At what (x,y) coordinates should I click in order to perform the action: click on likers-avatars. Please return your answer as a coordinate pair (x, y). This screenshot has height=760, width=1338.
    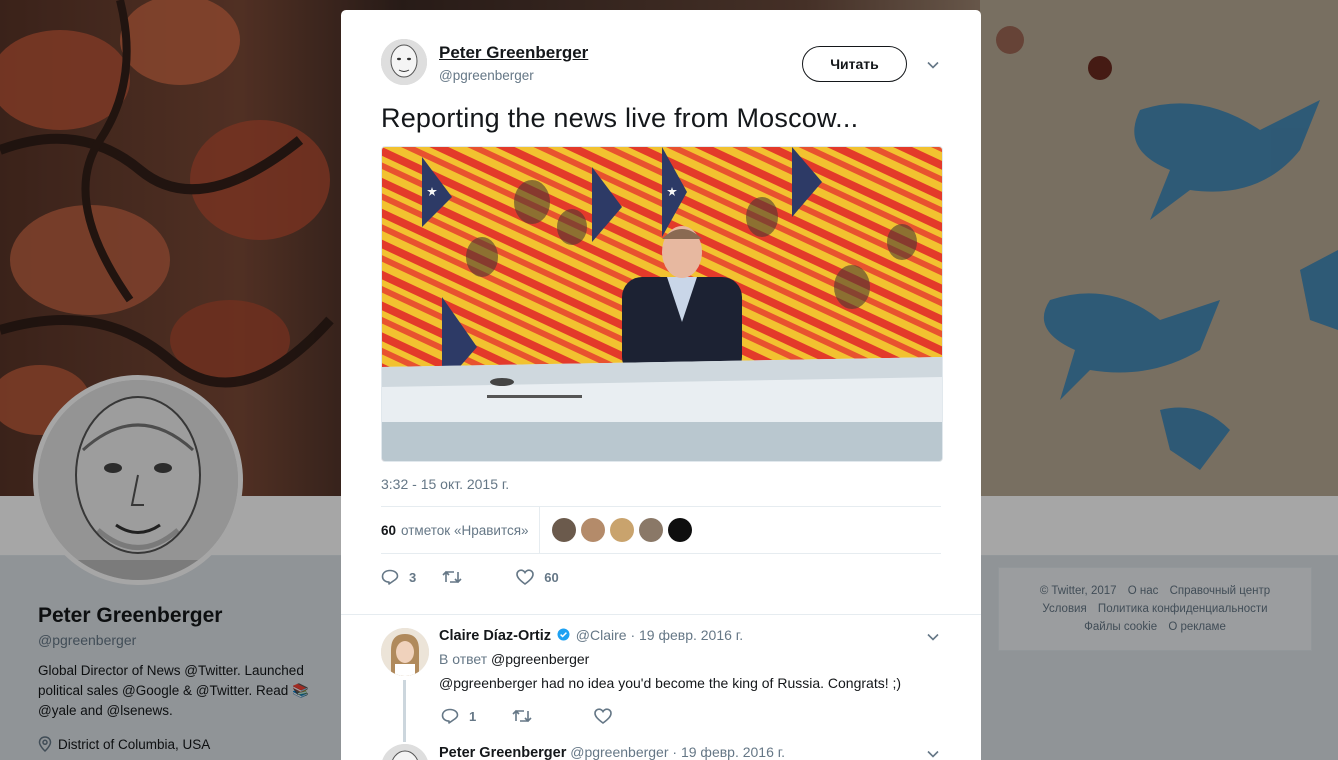
    Looking at the image, I should click on (621, 530).